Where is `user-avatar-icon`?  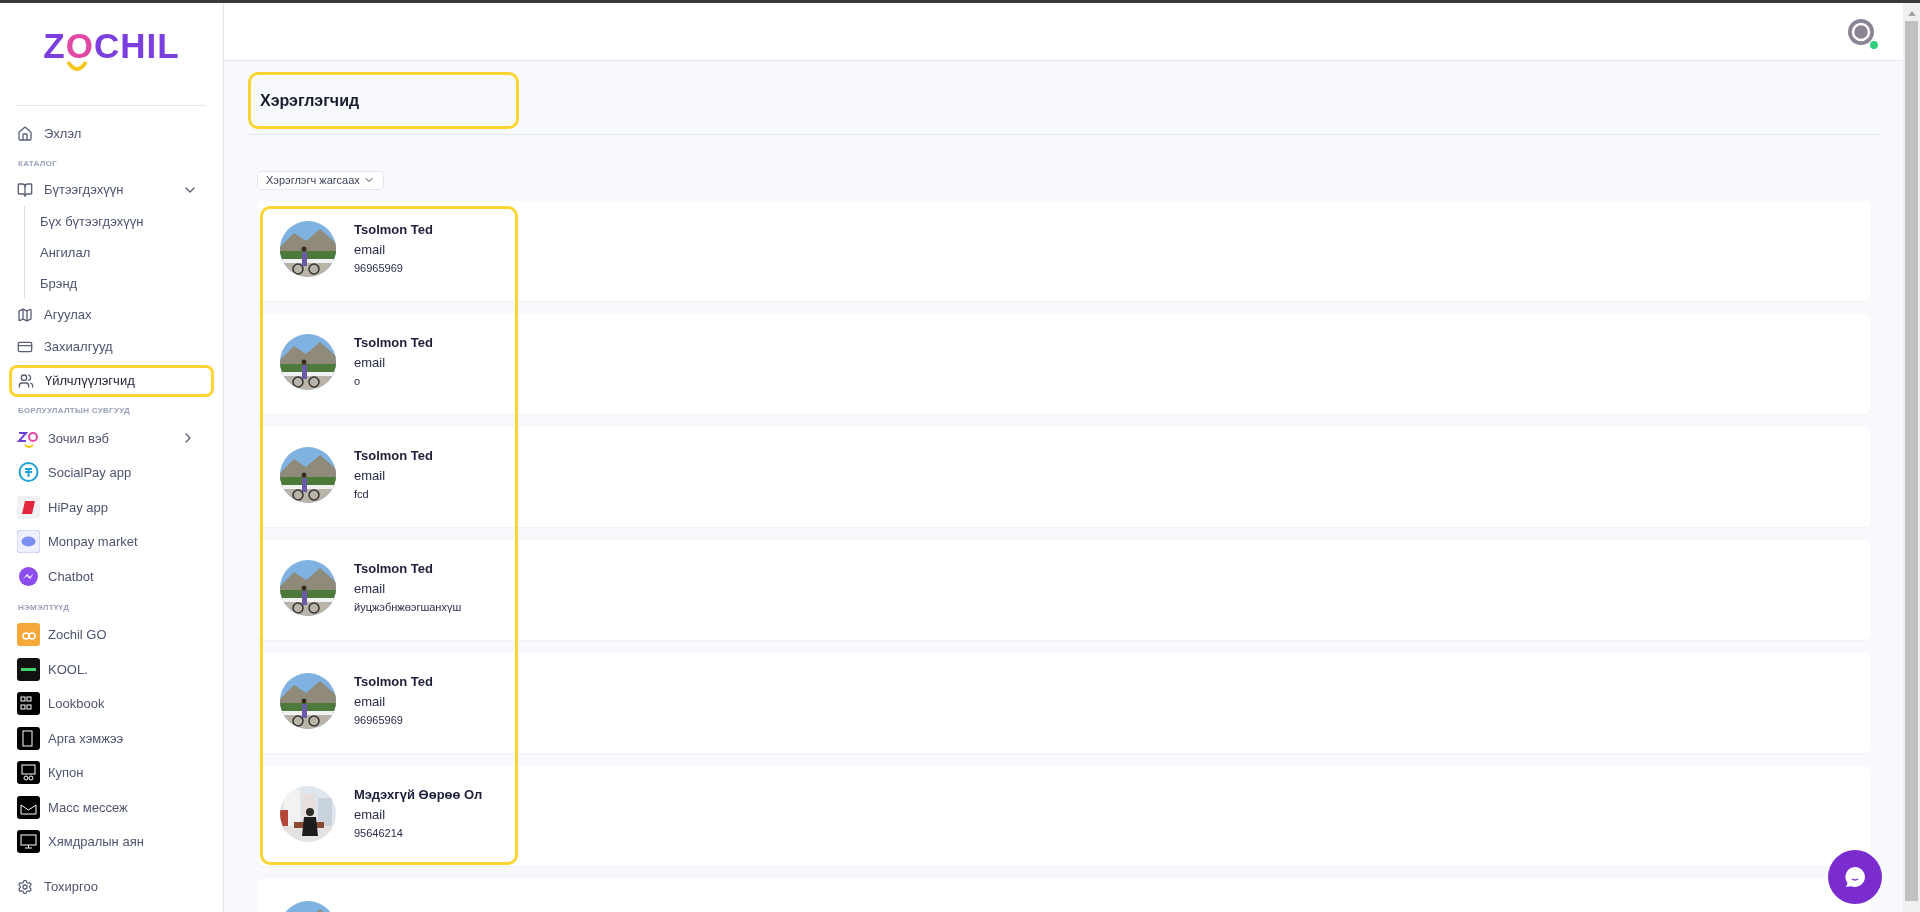
user-avatar-icon is located at coordinates (1861, 31).